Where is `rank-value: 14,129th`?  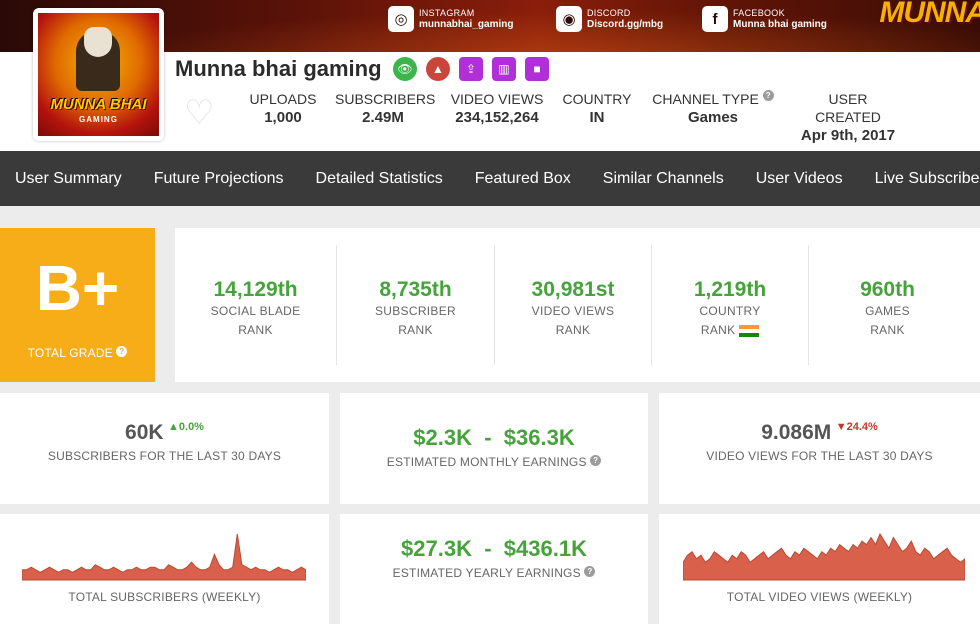
rank-value: 14,129th is located at coordinates (255, 289).